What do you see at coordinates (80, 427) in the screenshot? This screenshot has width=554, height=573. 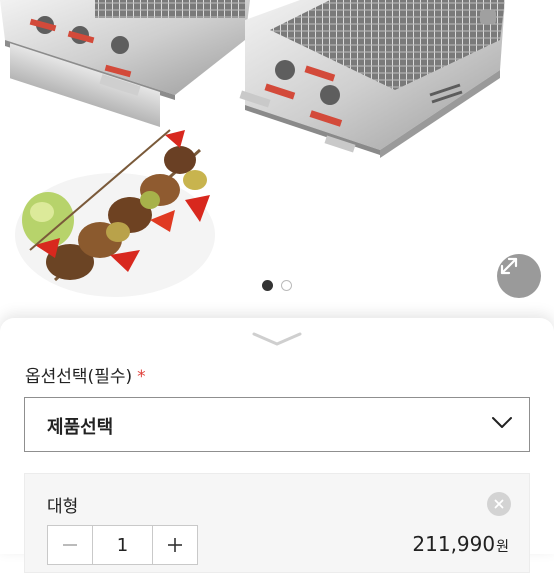 I see `select-placeholder: 제품선택` at bounding box center [80, 427].